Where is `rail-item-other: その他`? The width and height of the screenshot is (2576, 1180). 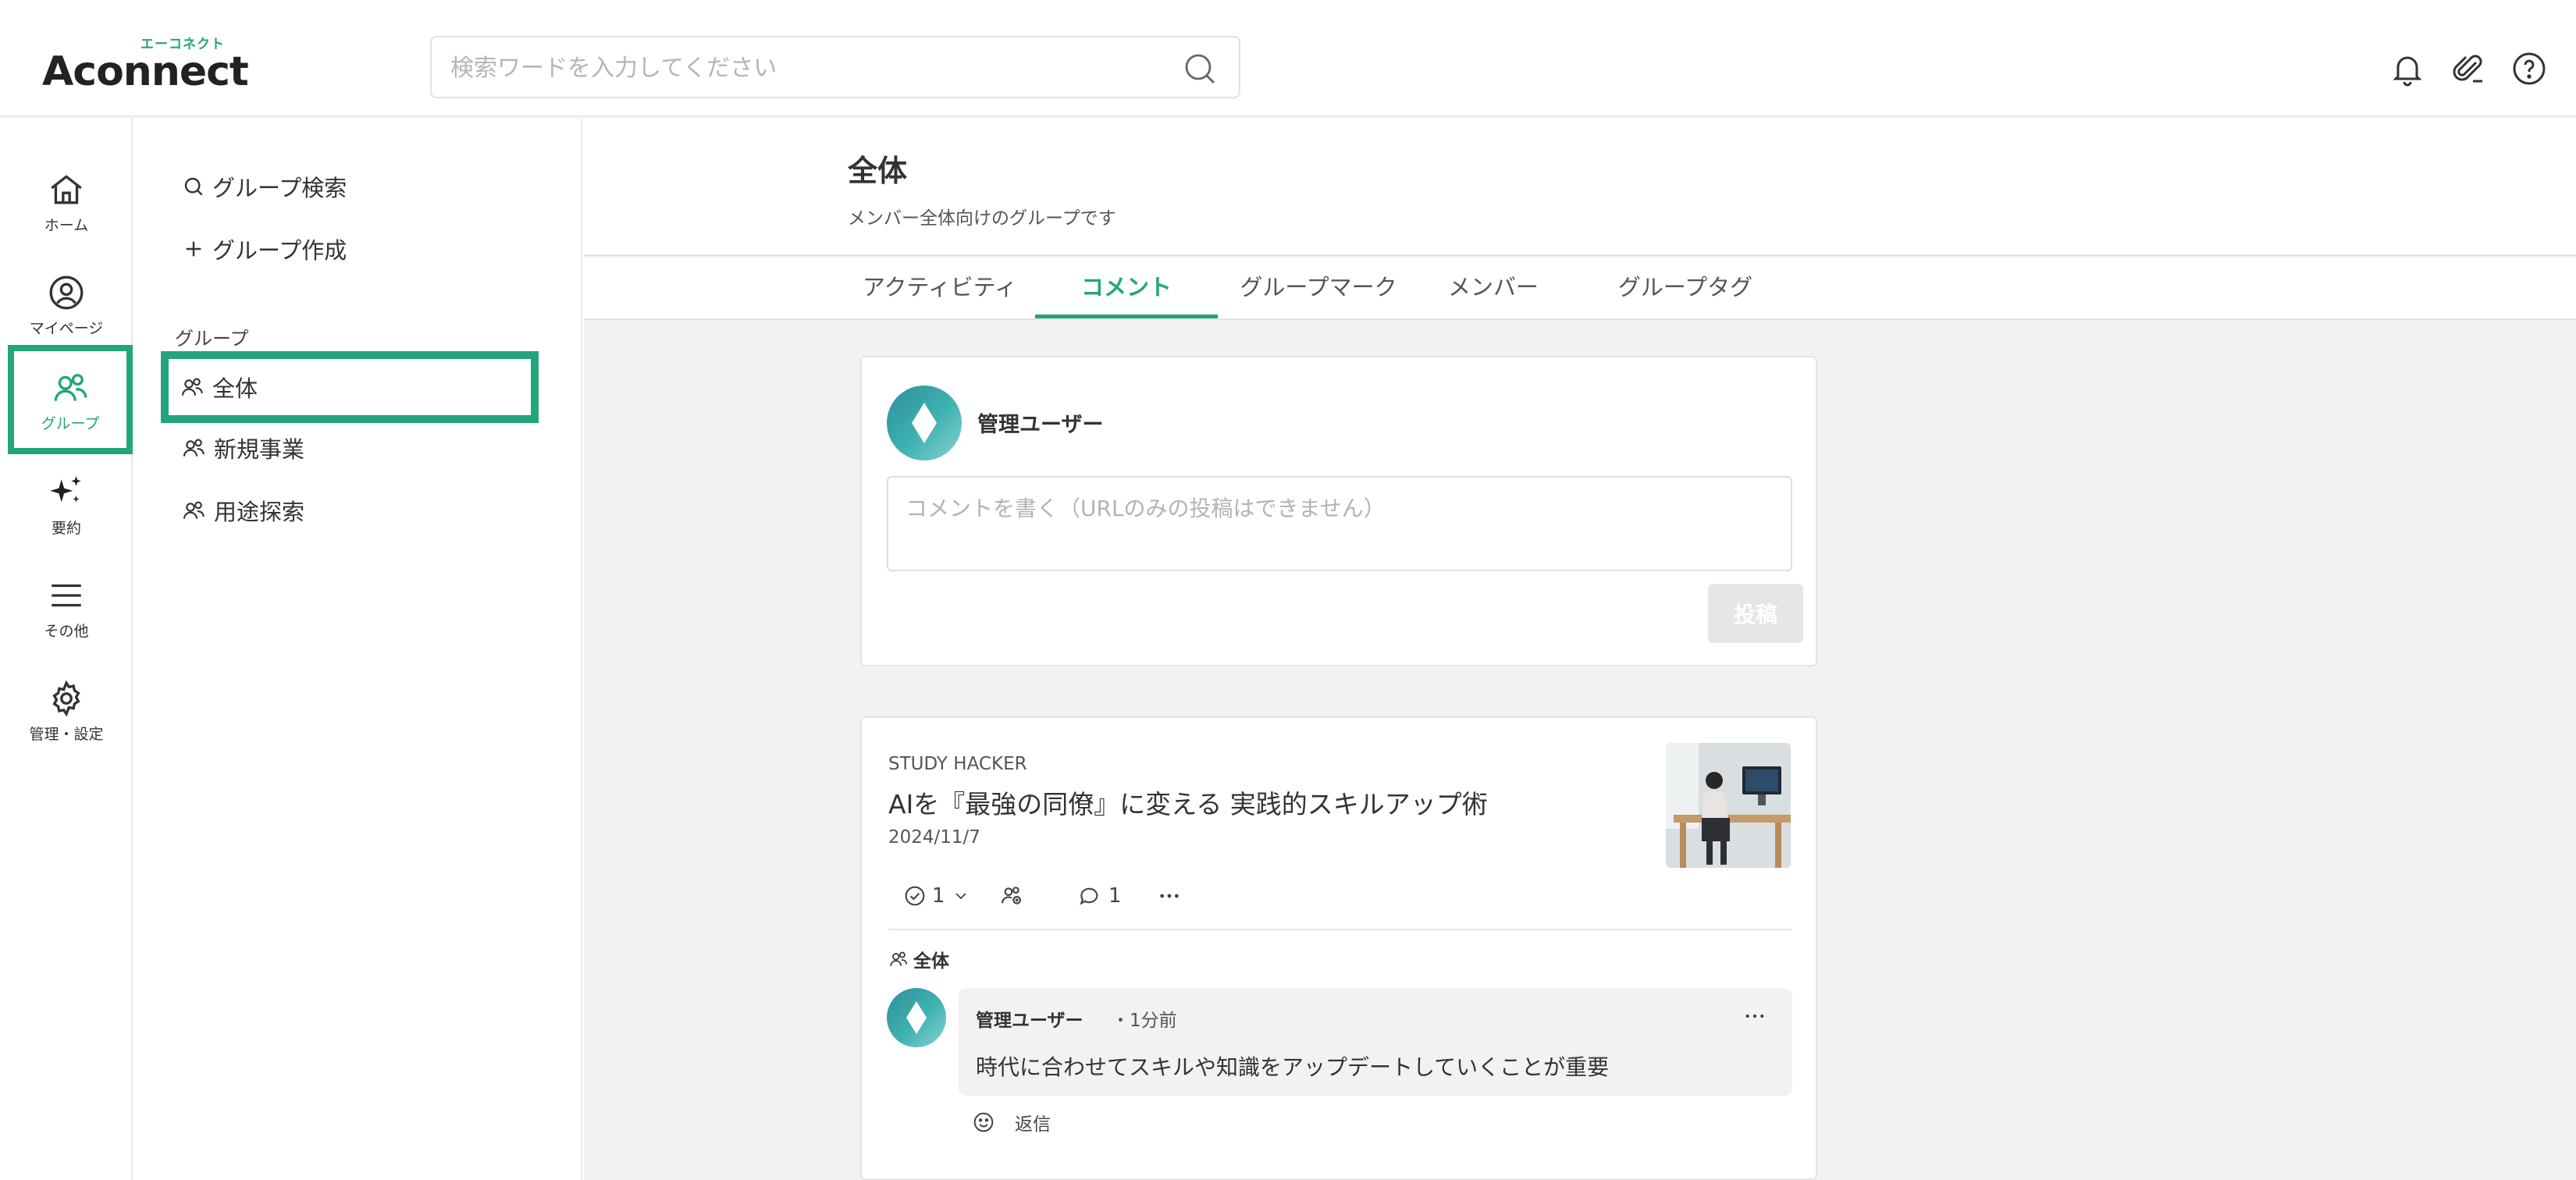
rail-item-other: その他 is located at coordinates (66, 609).